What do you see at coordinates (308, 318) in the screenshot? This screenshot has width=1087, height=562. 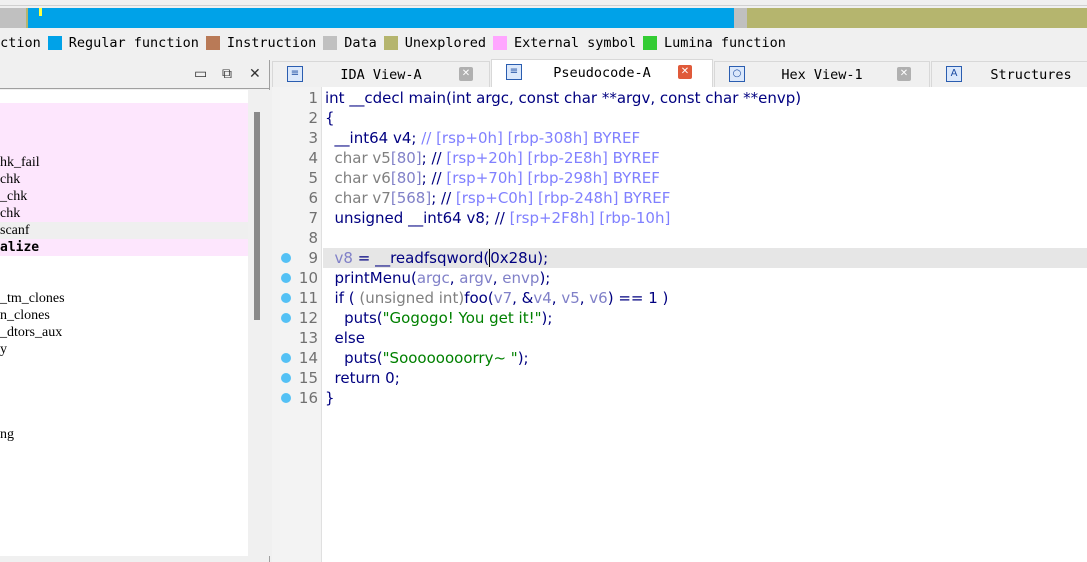 I see `line-number: 12` at bounding box center [308, 318].